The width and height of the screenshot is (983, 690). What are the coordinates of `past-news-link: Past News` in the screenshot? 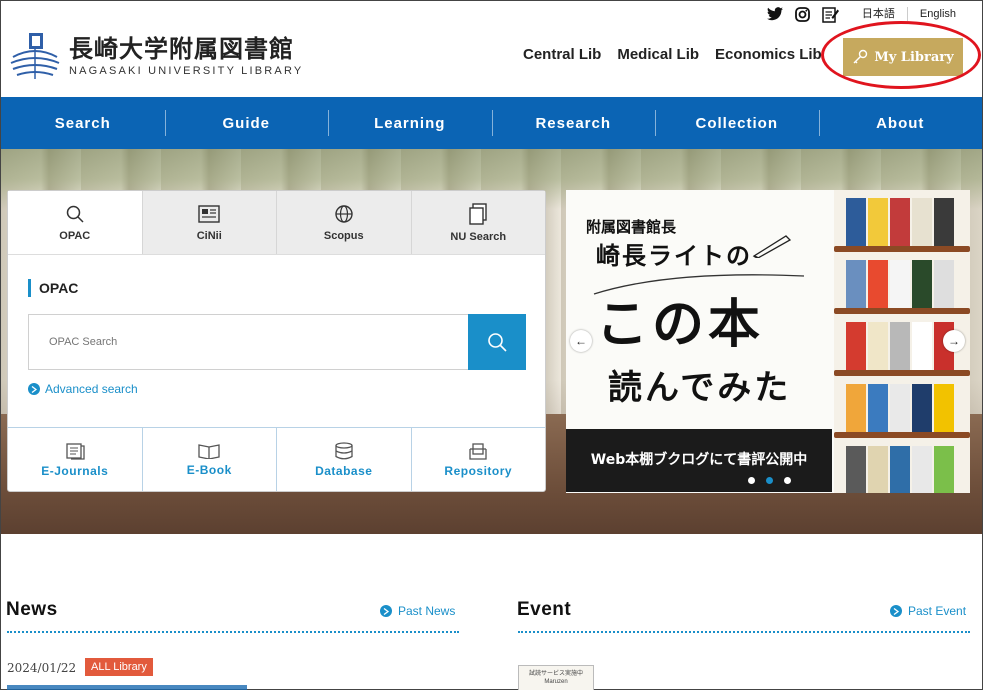 It's located at (417, 611).